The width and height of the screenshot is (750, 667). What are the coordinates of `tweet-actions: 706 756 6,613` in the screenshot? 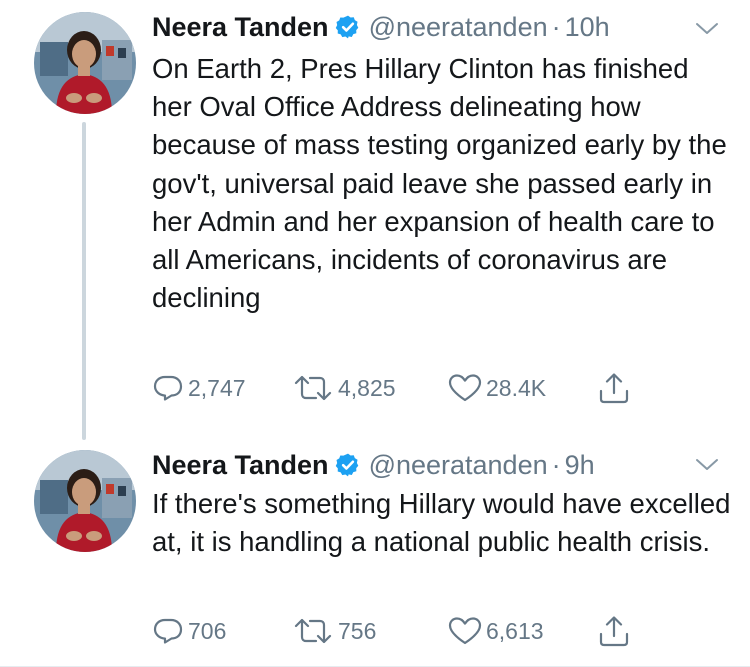 It's located at (432, 631).